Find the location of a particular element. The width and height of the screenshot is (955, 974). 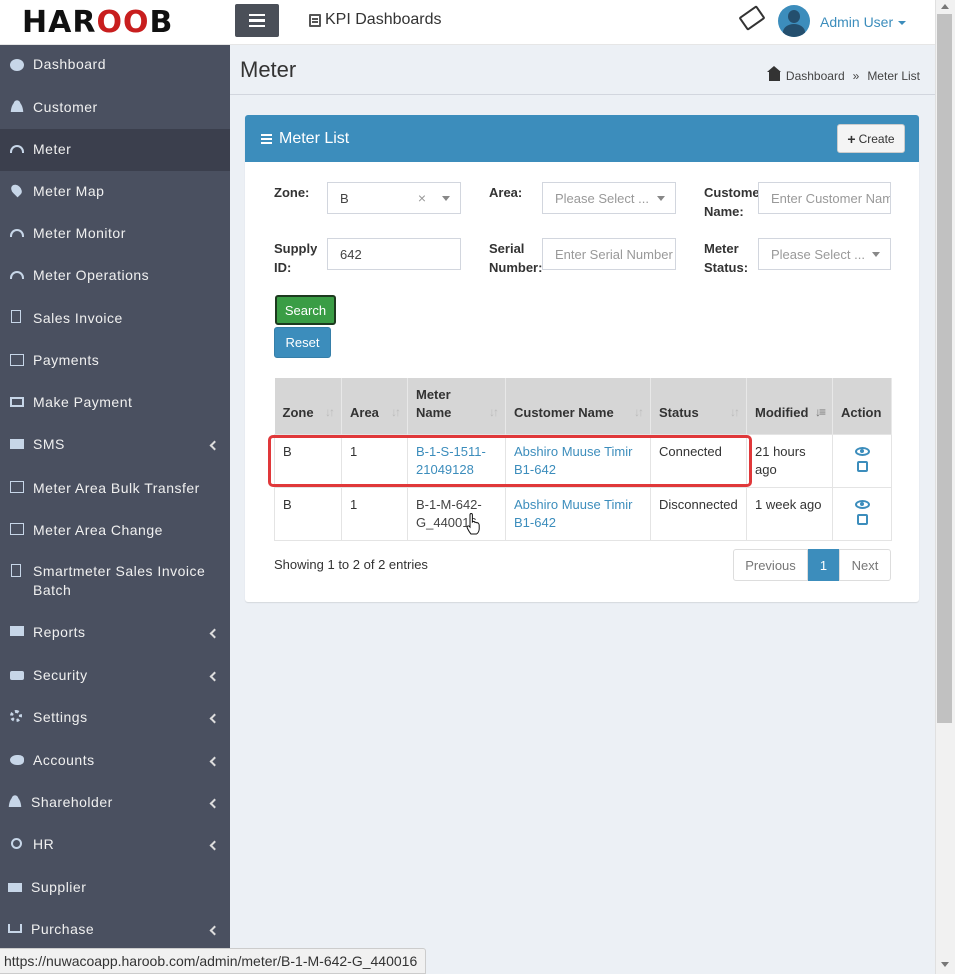

scrollbar-thumb is located at coordinates (944, 368).